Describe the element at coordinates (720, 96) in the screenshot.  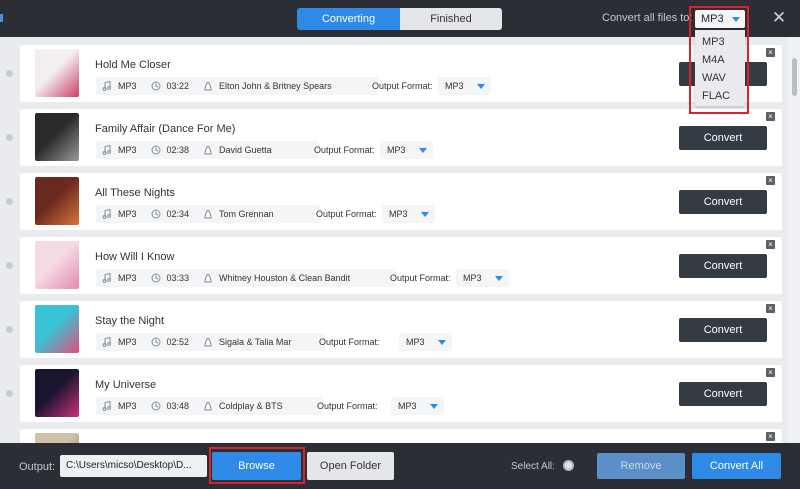
I see `format-option-flac: FLAC` at that location.